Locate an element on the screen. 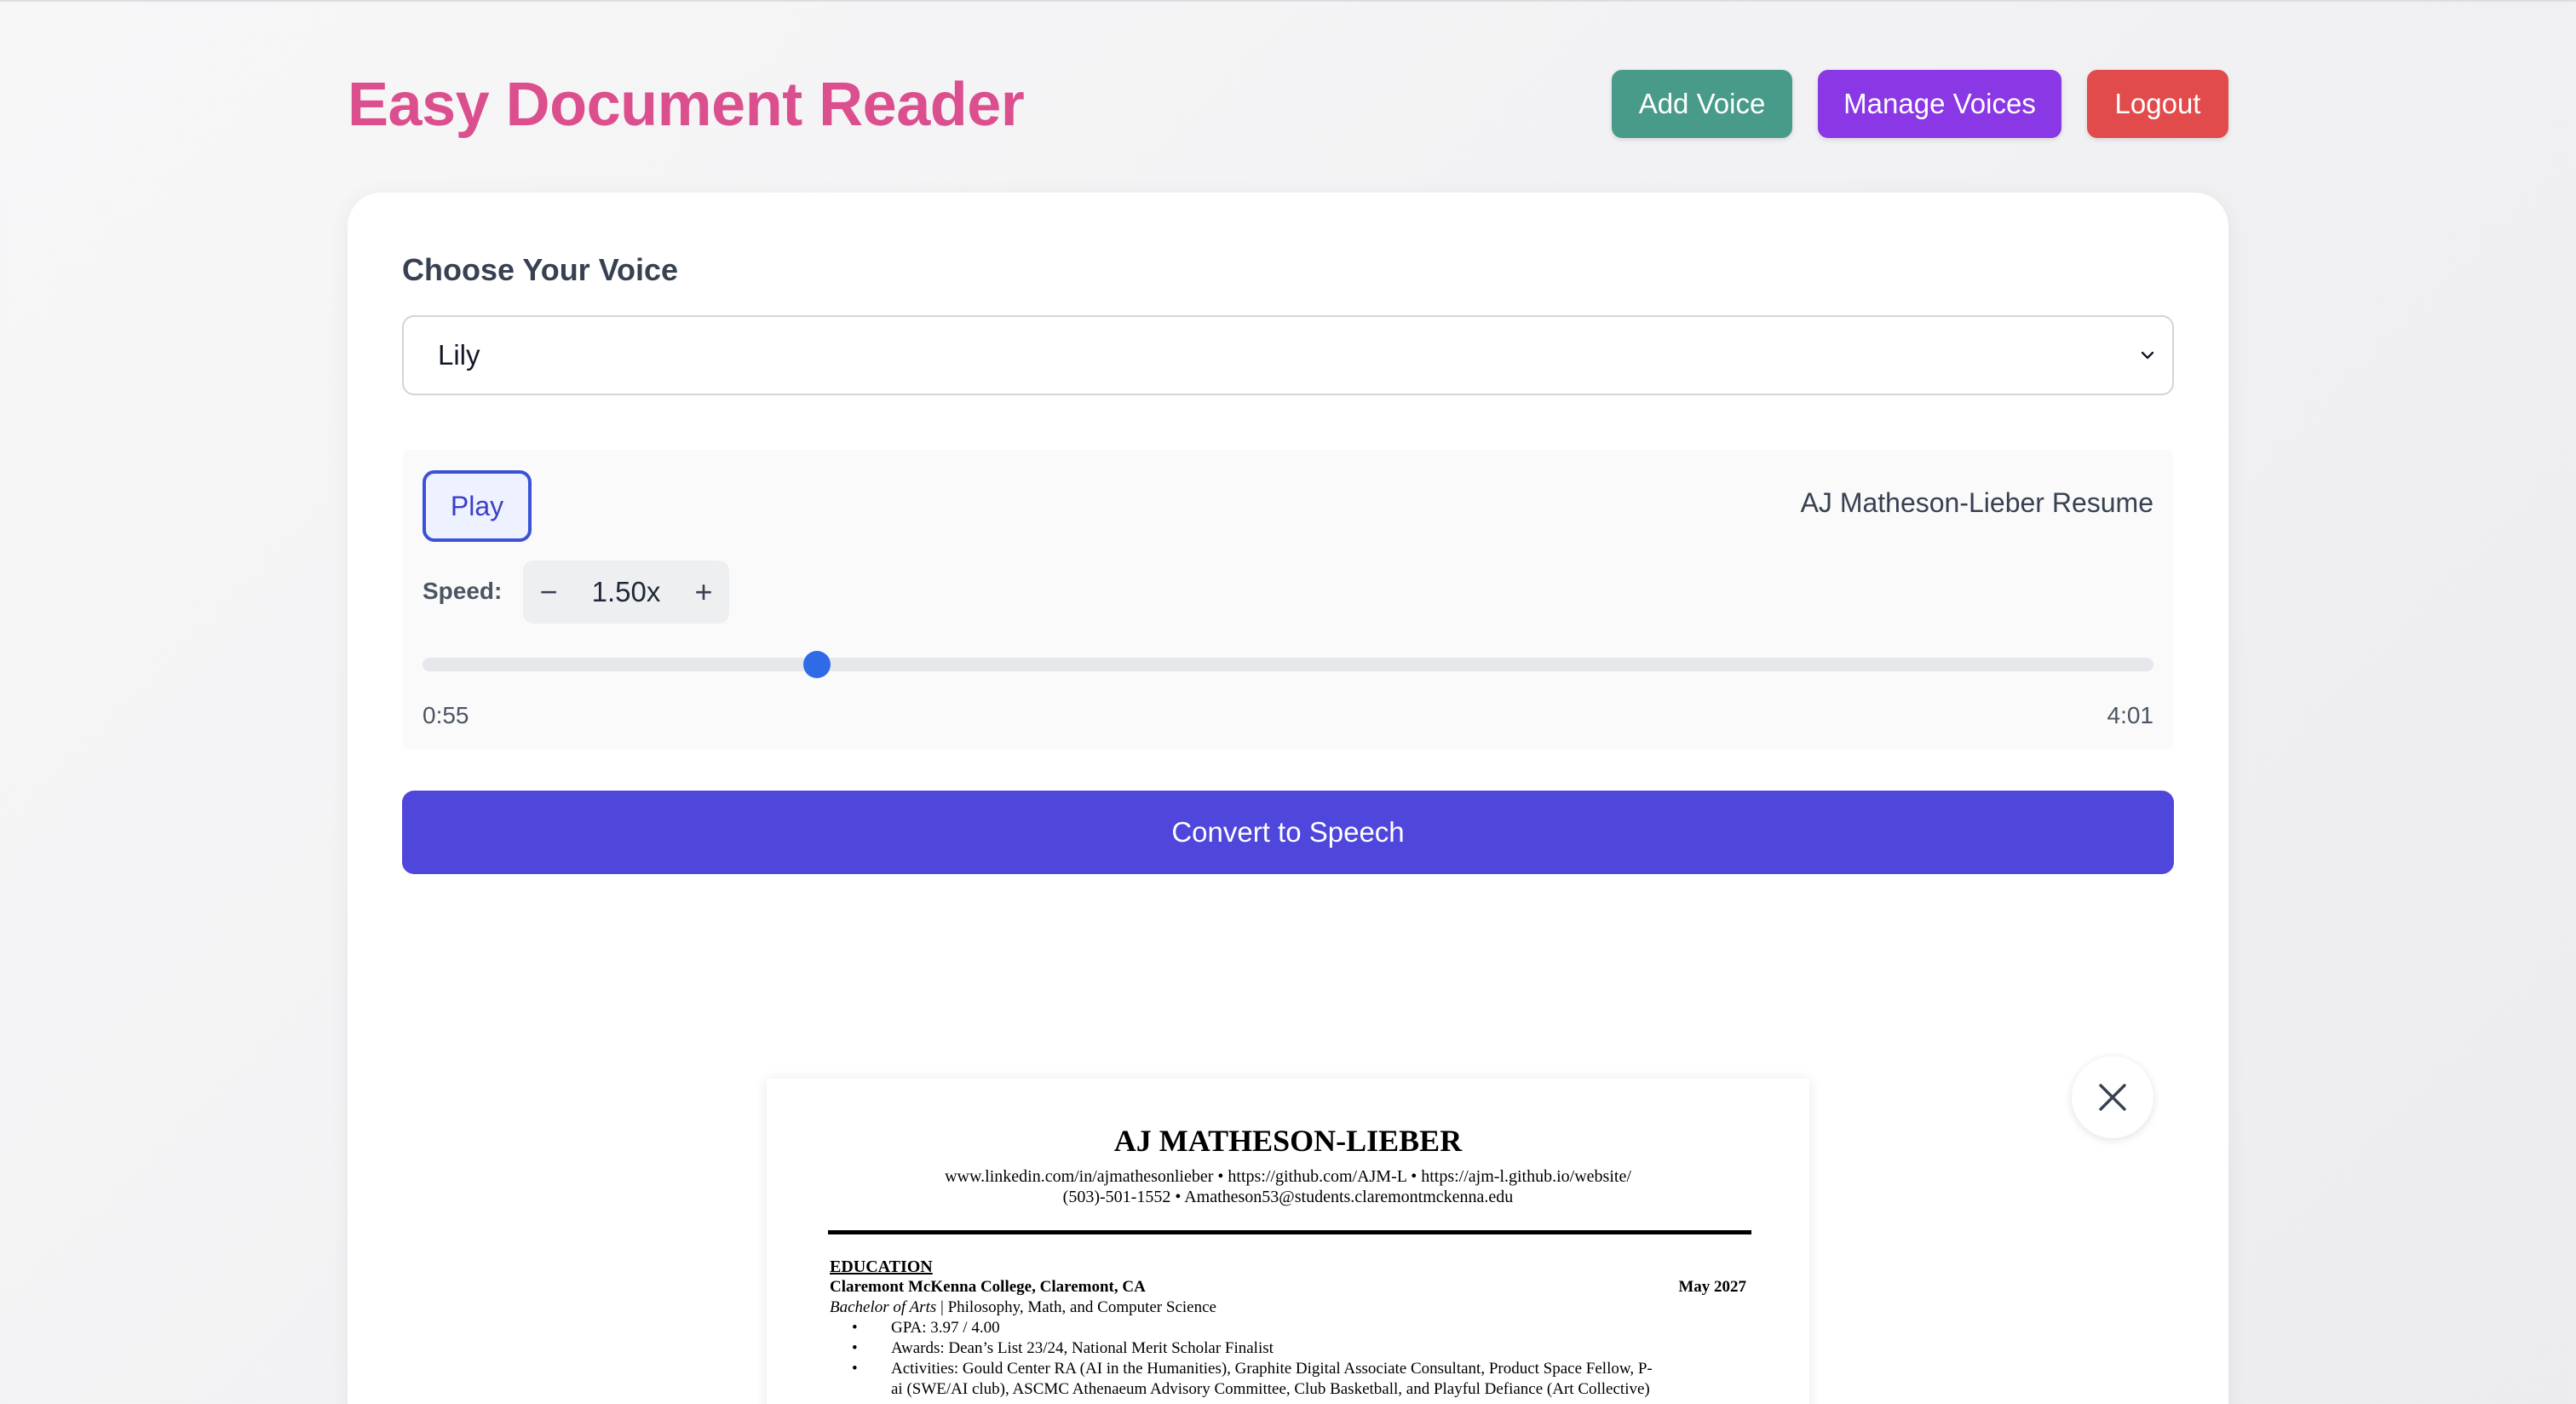 The height and width of the screenshot is (1404, 2576). speed-decrease-button: − is located at coordinates (548, 592).